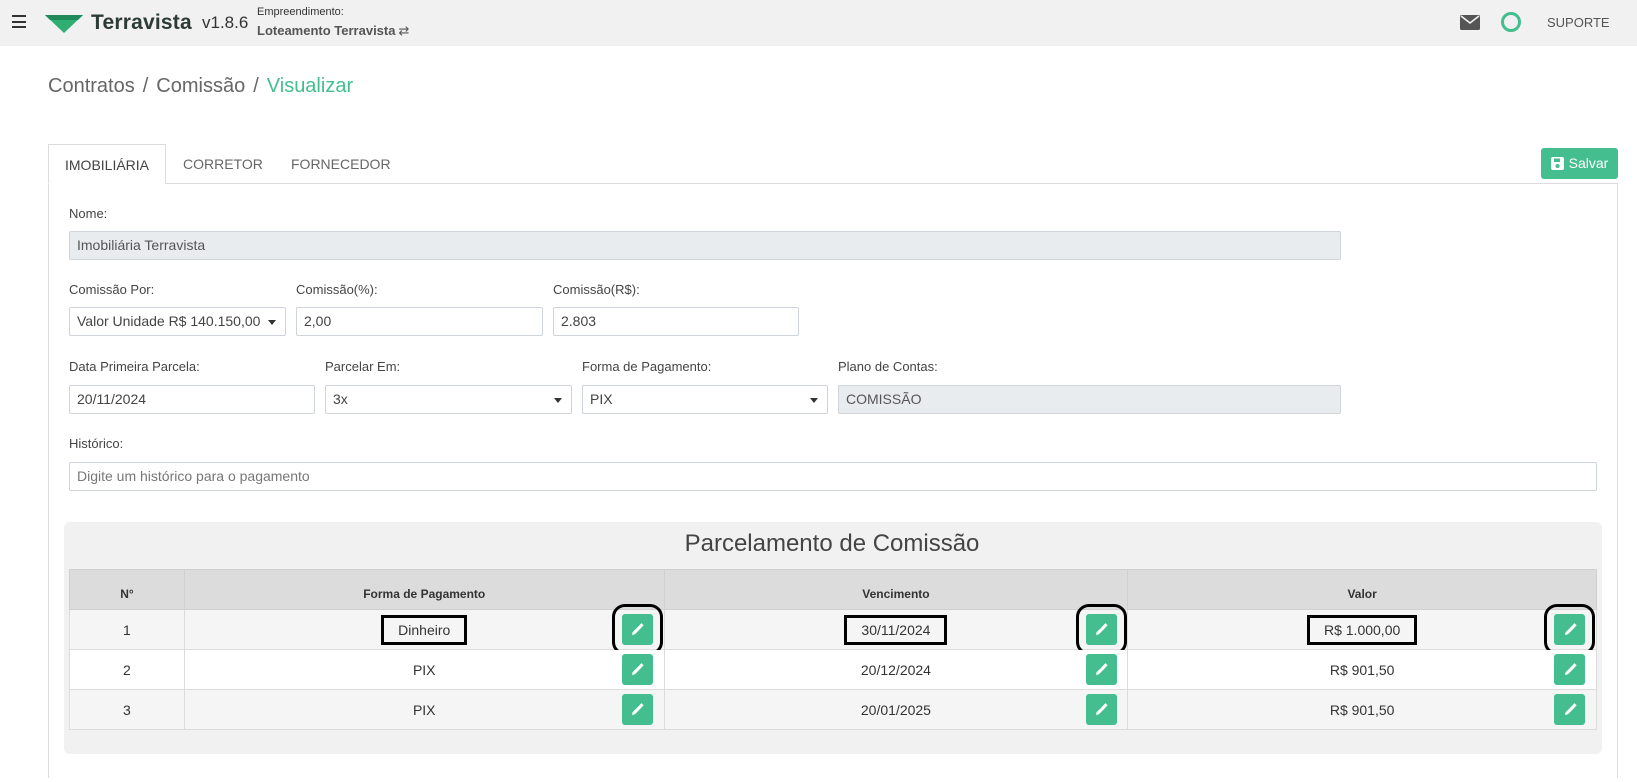  I want to click on vencimento-cell: 30/11/2024, so click(896, 629).